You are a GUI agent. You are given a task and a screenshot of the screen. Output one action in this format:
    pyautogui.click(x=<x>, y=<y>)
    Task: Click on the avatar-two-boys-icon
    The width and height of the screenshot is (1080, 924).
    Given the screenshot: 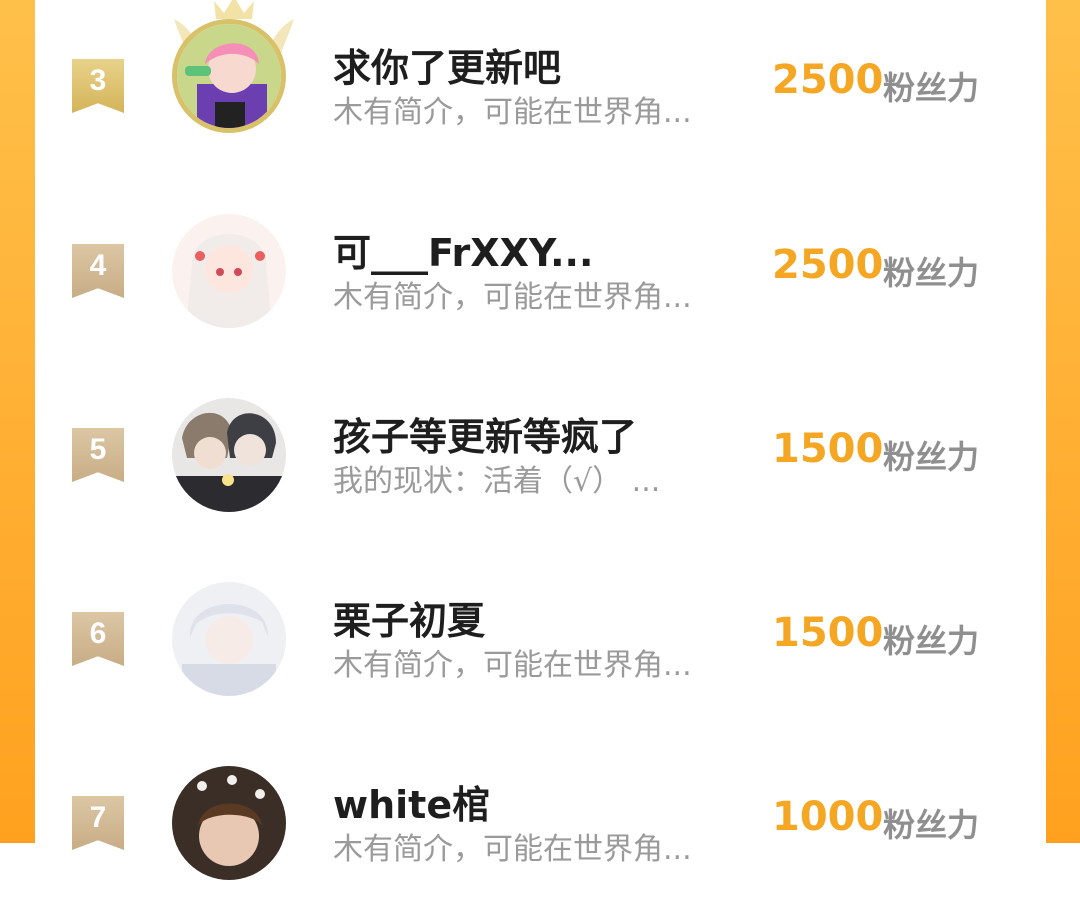 What is the action you would take?
    pyautogui.click(x=229, y=455)
    